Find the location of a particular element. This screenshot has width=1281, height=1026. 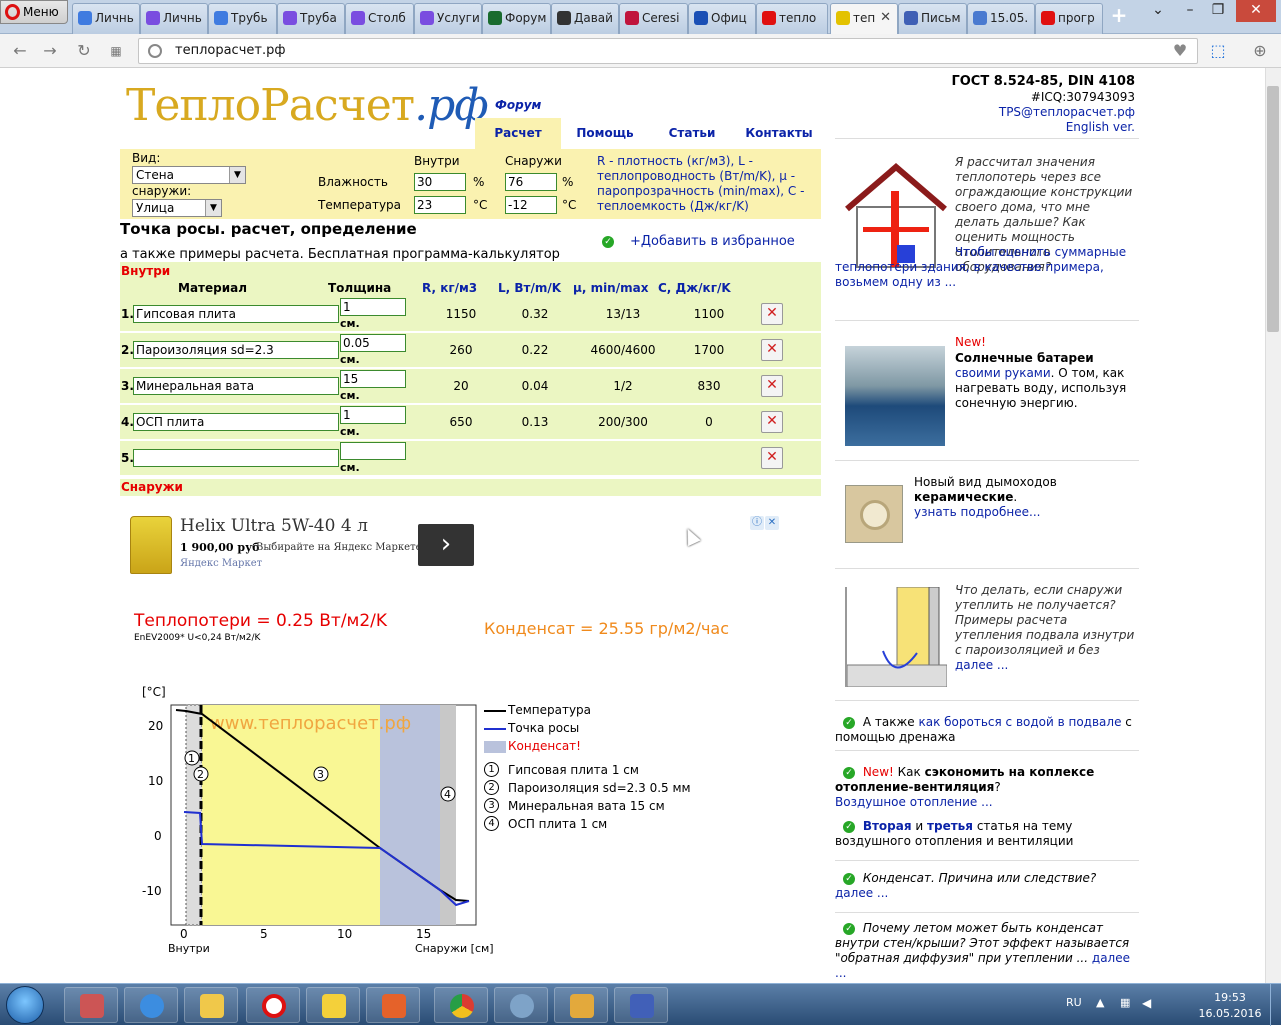

ad-oil-icon is located at coordinates (151, 545).